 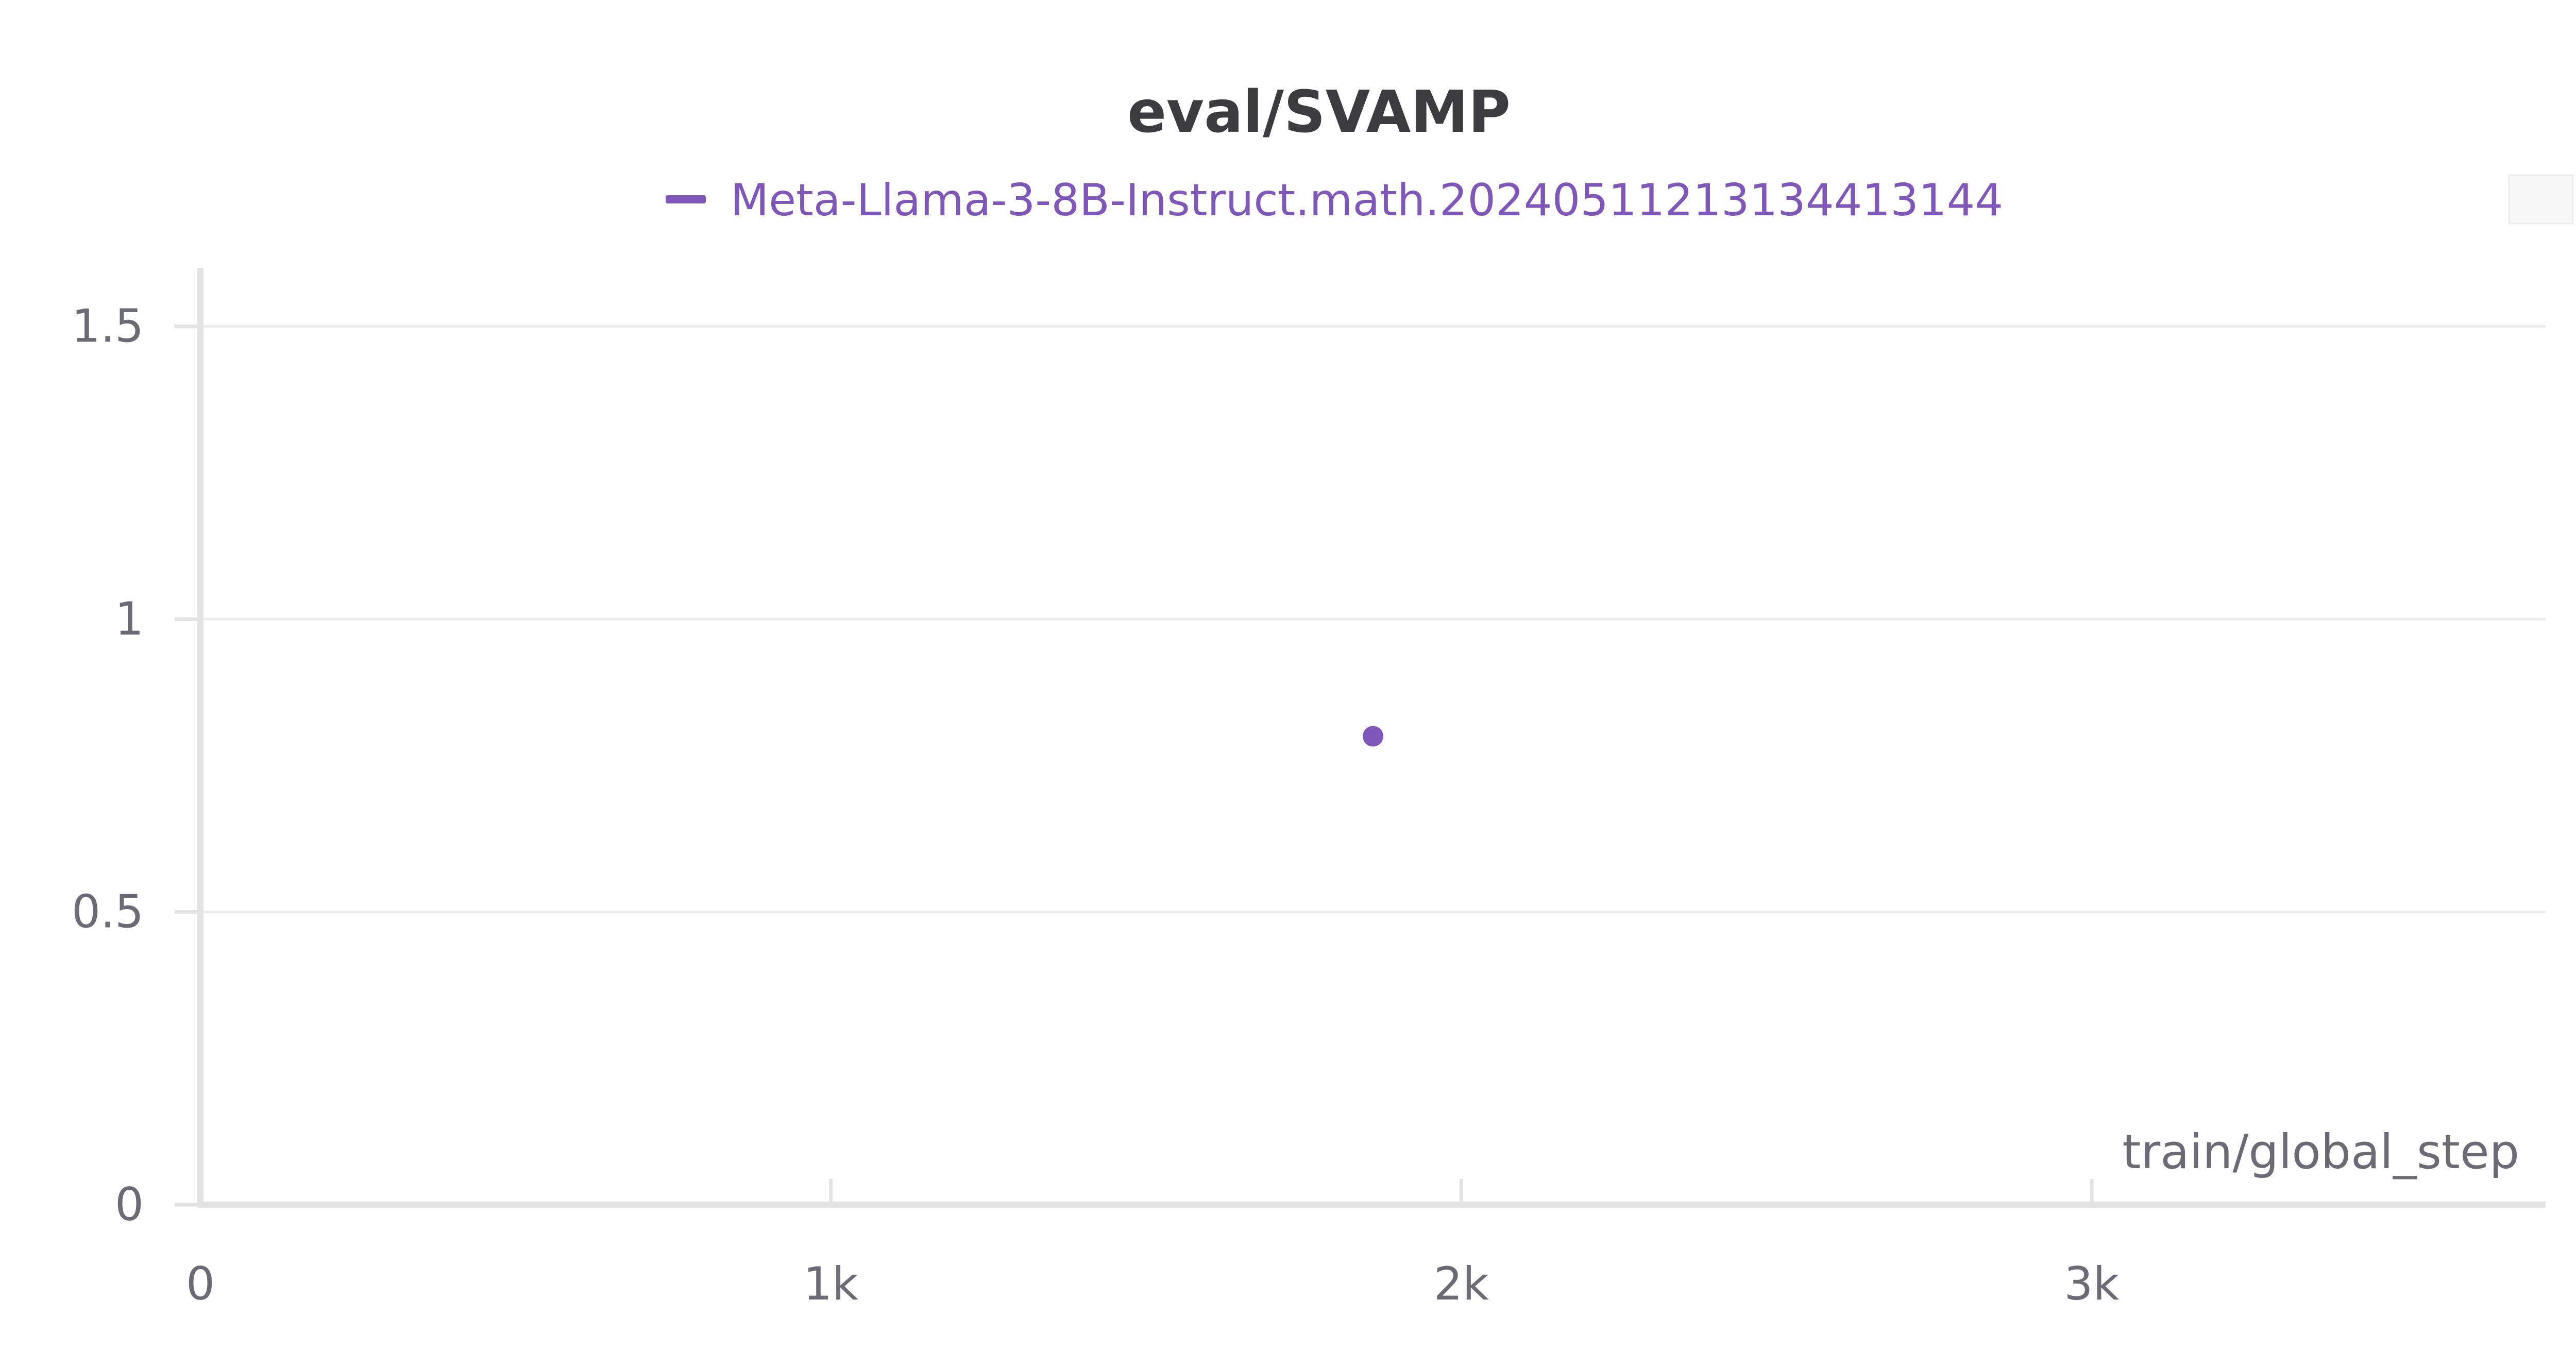 I want to click on y-tick-label: 0, so click(x=129, y=1204).